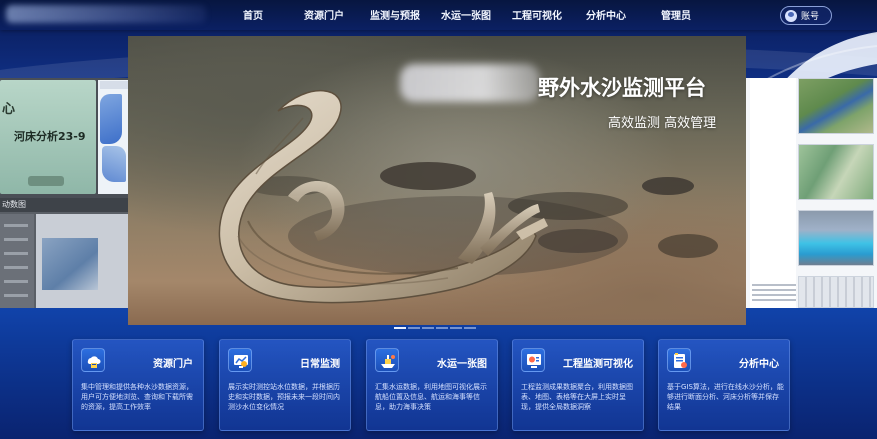 The height and width of the screenshot is (439, 877). Describe the element at coordinates (791, 15) in the screenshot. I see `user-avatar-icon` at that location.